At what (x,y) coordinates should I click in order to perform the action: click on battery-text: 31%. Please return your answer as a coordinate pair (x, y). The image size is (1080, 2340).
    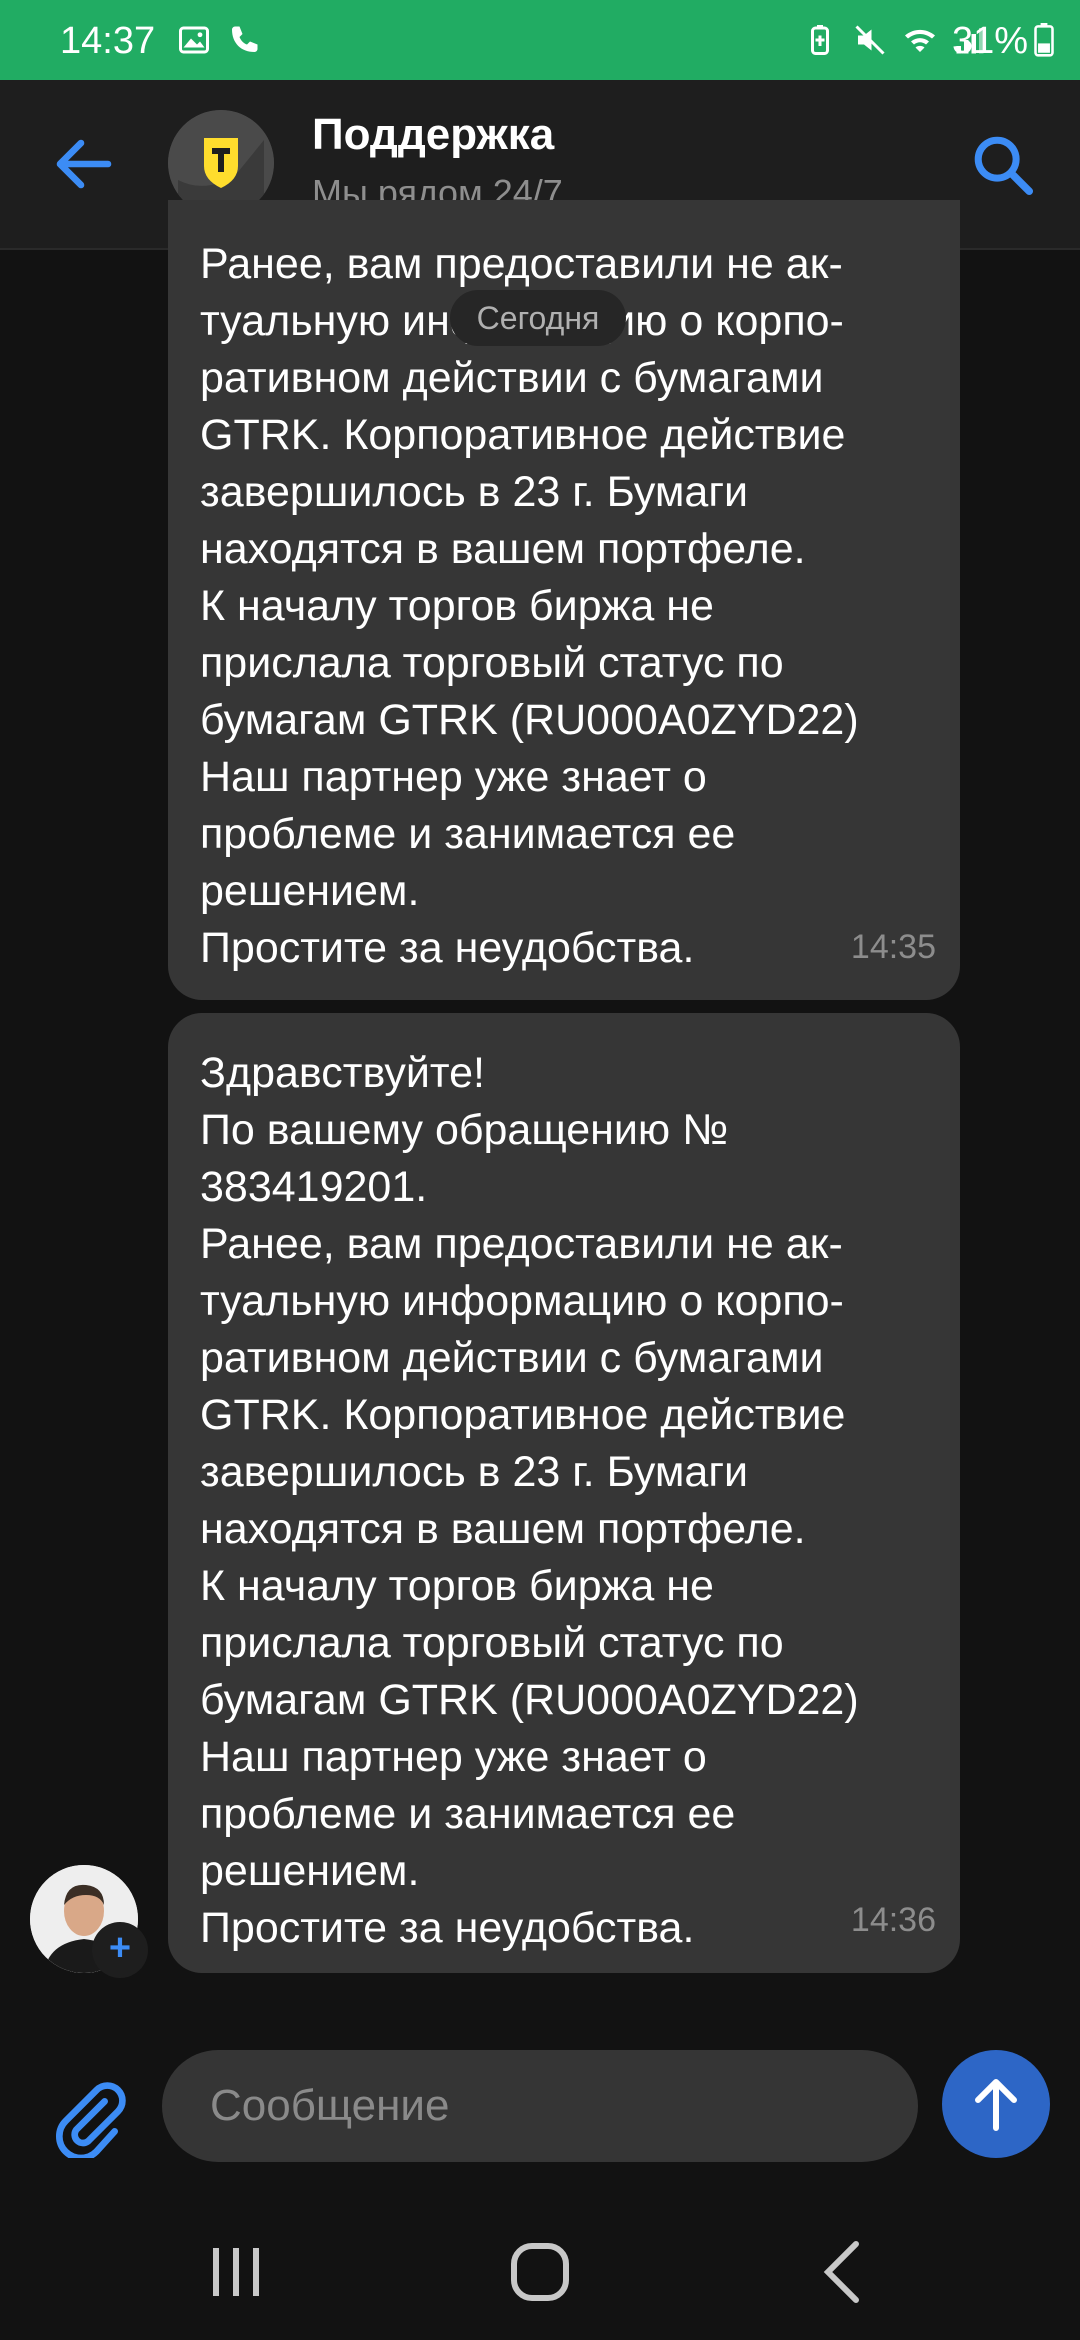
    Looking at the image, I should click on (989, 41).